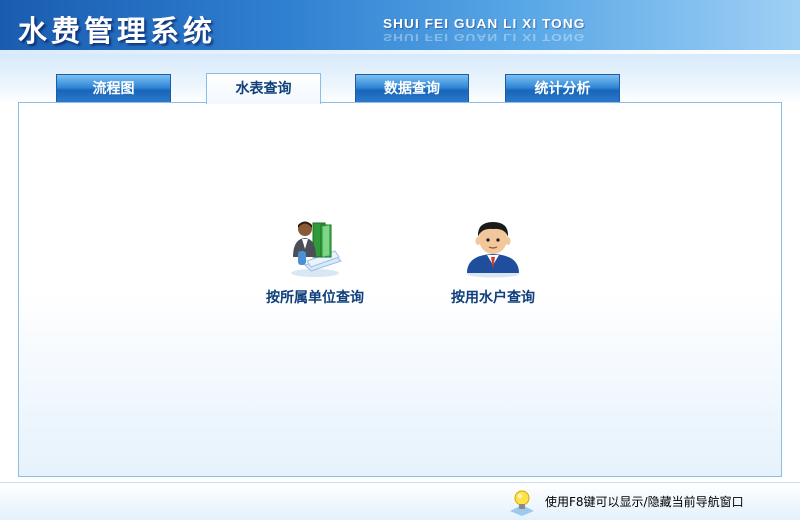 Image resolution: width=800 pixels, height=520 pixels. What do you see at coordinates (113, 88) in the screenshot?
I see `tab-flowchart: 流程图` at bounding box center [113, 88].